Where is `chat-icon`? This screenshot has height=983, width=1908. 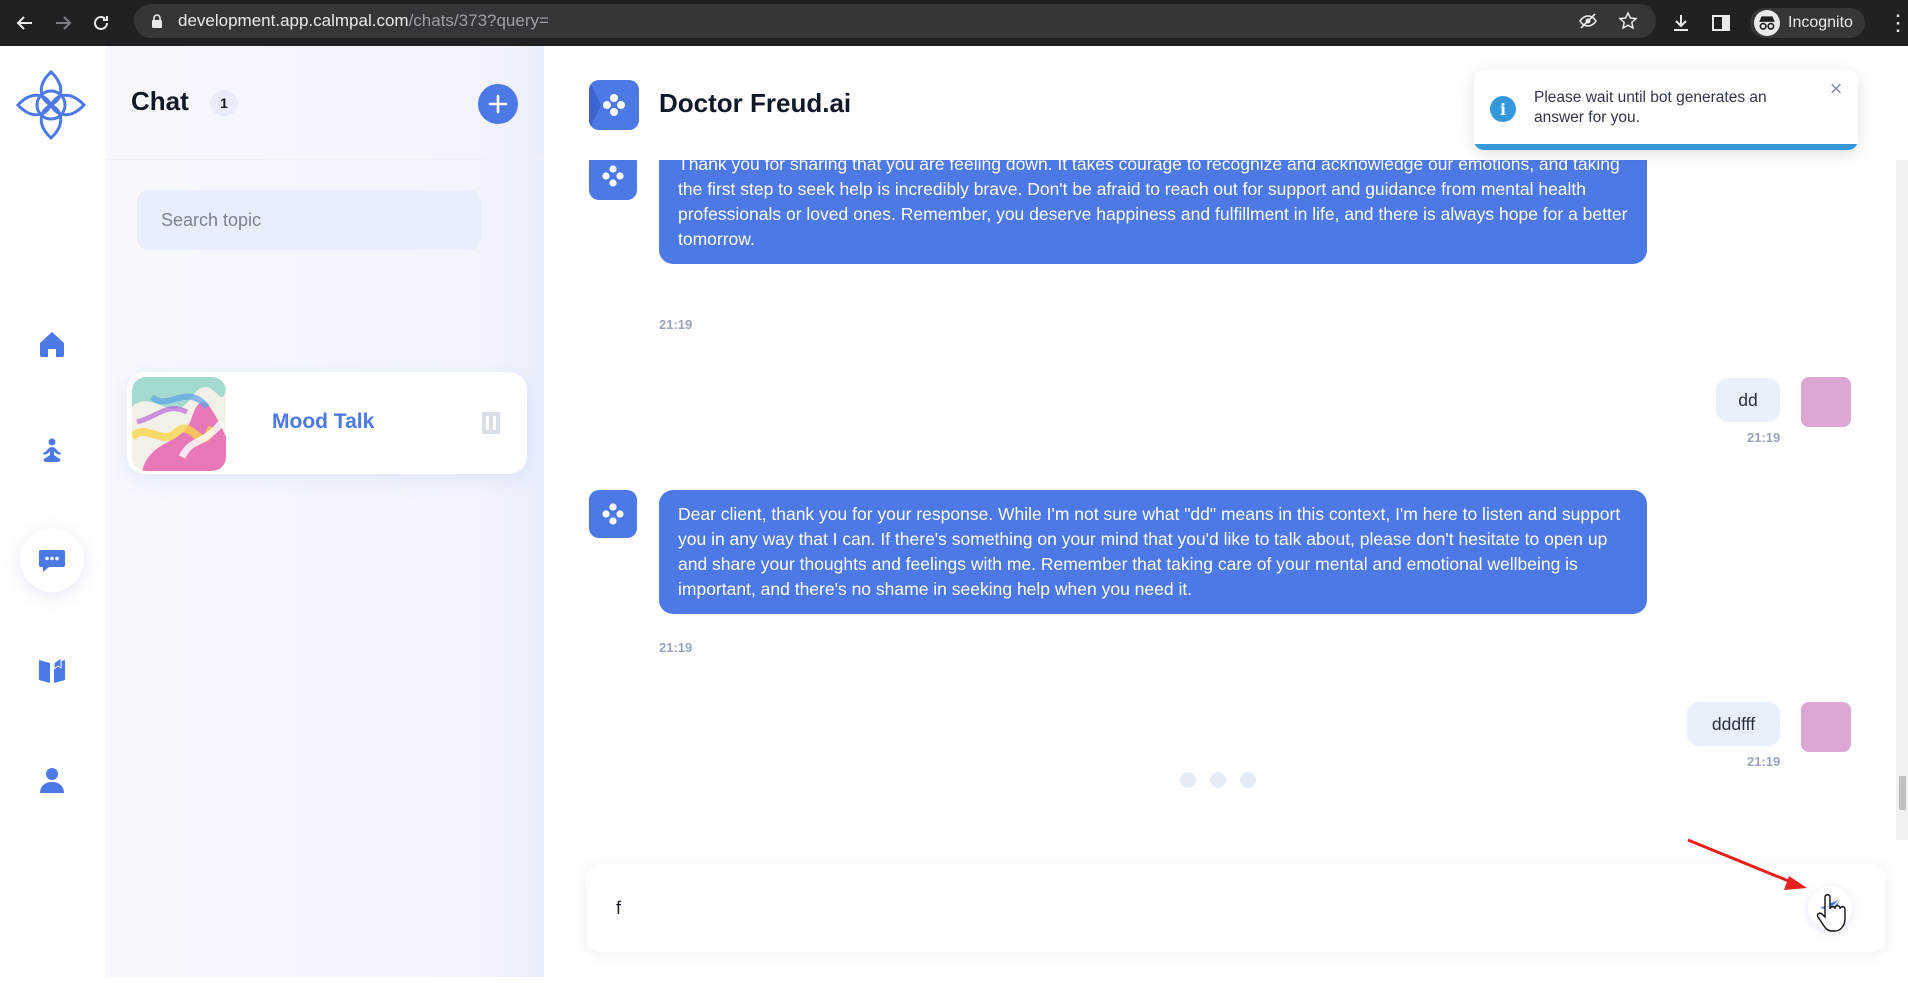 chat-icon is located at coordinates (52, 561).